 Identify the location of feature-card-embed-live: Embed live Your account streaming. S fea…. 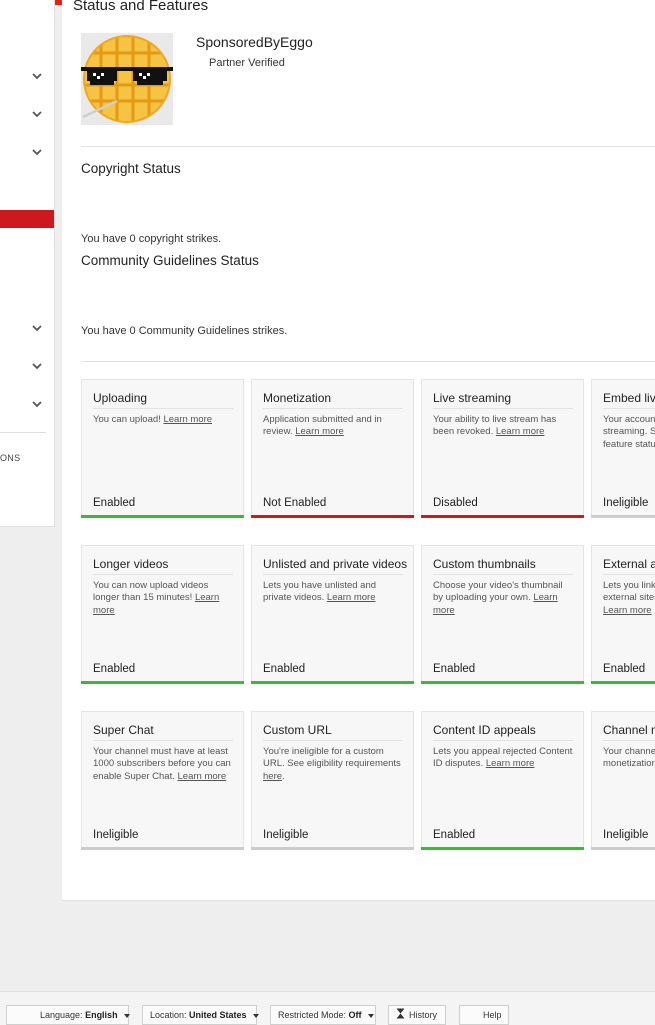
(623, 448).